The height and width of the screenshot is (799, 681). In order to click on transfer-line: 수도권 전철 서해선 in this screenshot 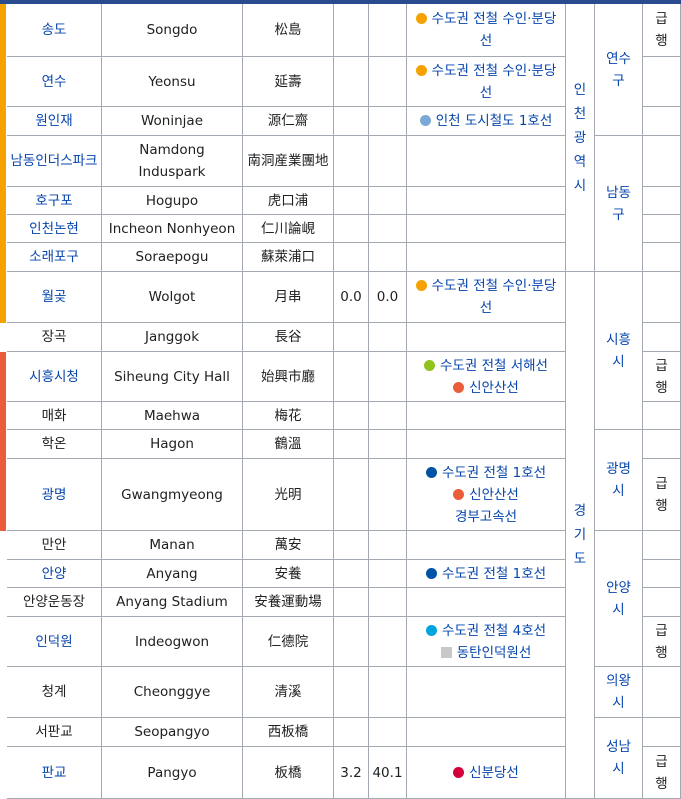, I will do `click(486, 366)`.